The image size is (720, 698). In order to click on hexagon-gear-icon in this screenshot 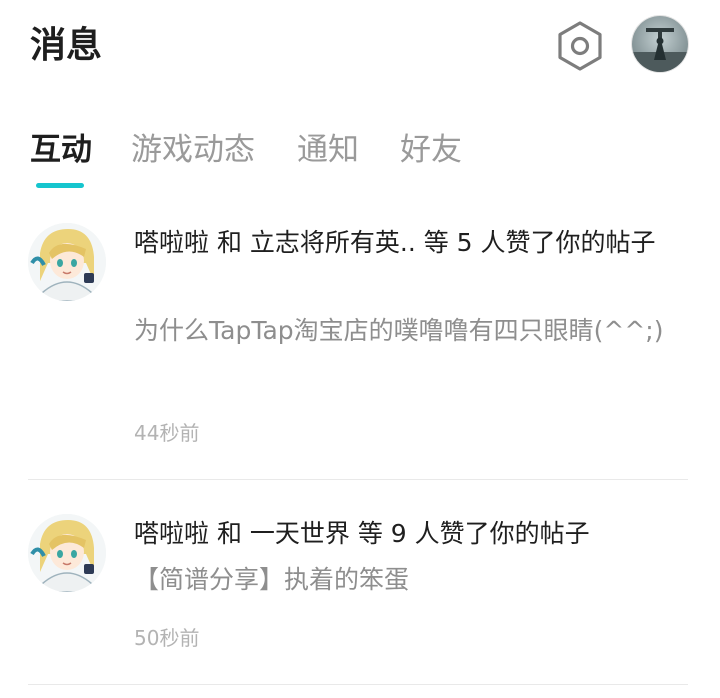, I will do `click(580, 46)`.